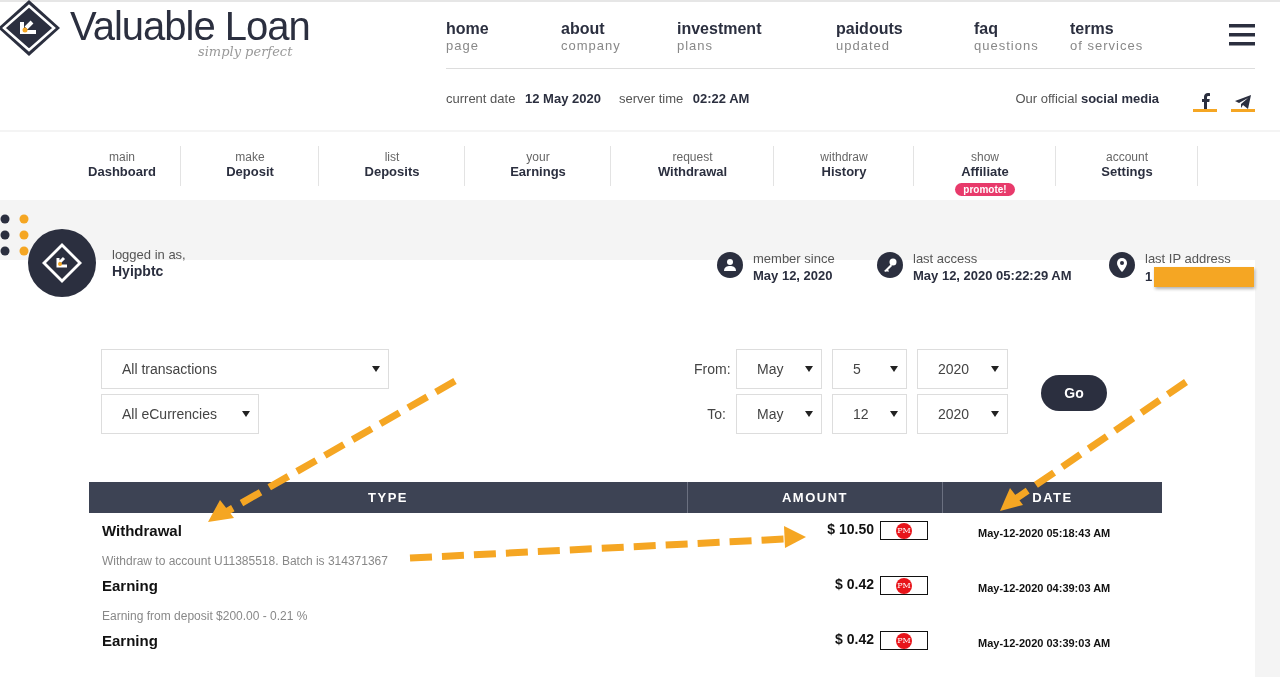 This screenshot has height=677, width=1280. What do you see at coordinates (245, 561) in the screenshot?
I see `transaction-description: Withdraw to account U11385518. Batch is 314371367` at bounding box center [245, 561].